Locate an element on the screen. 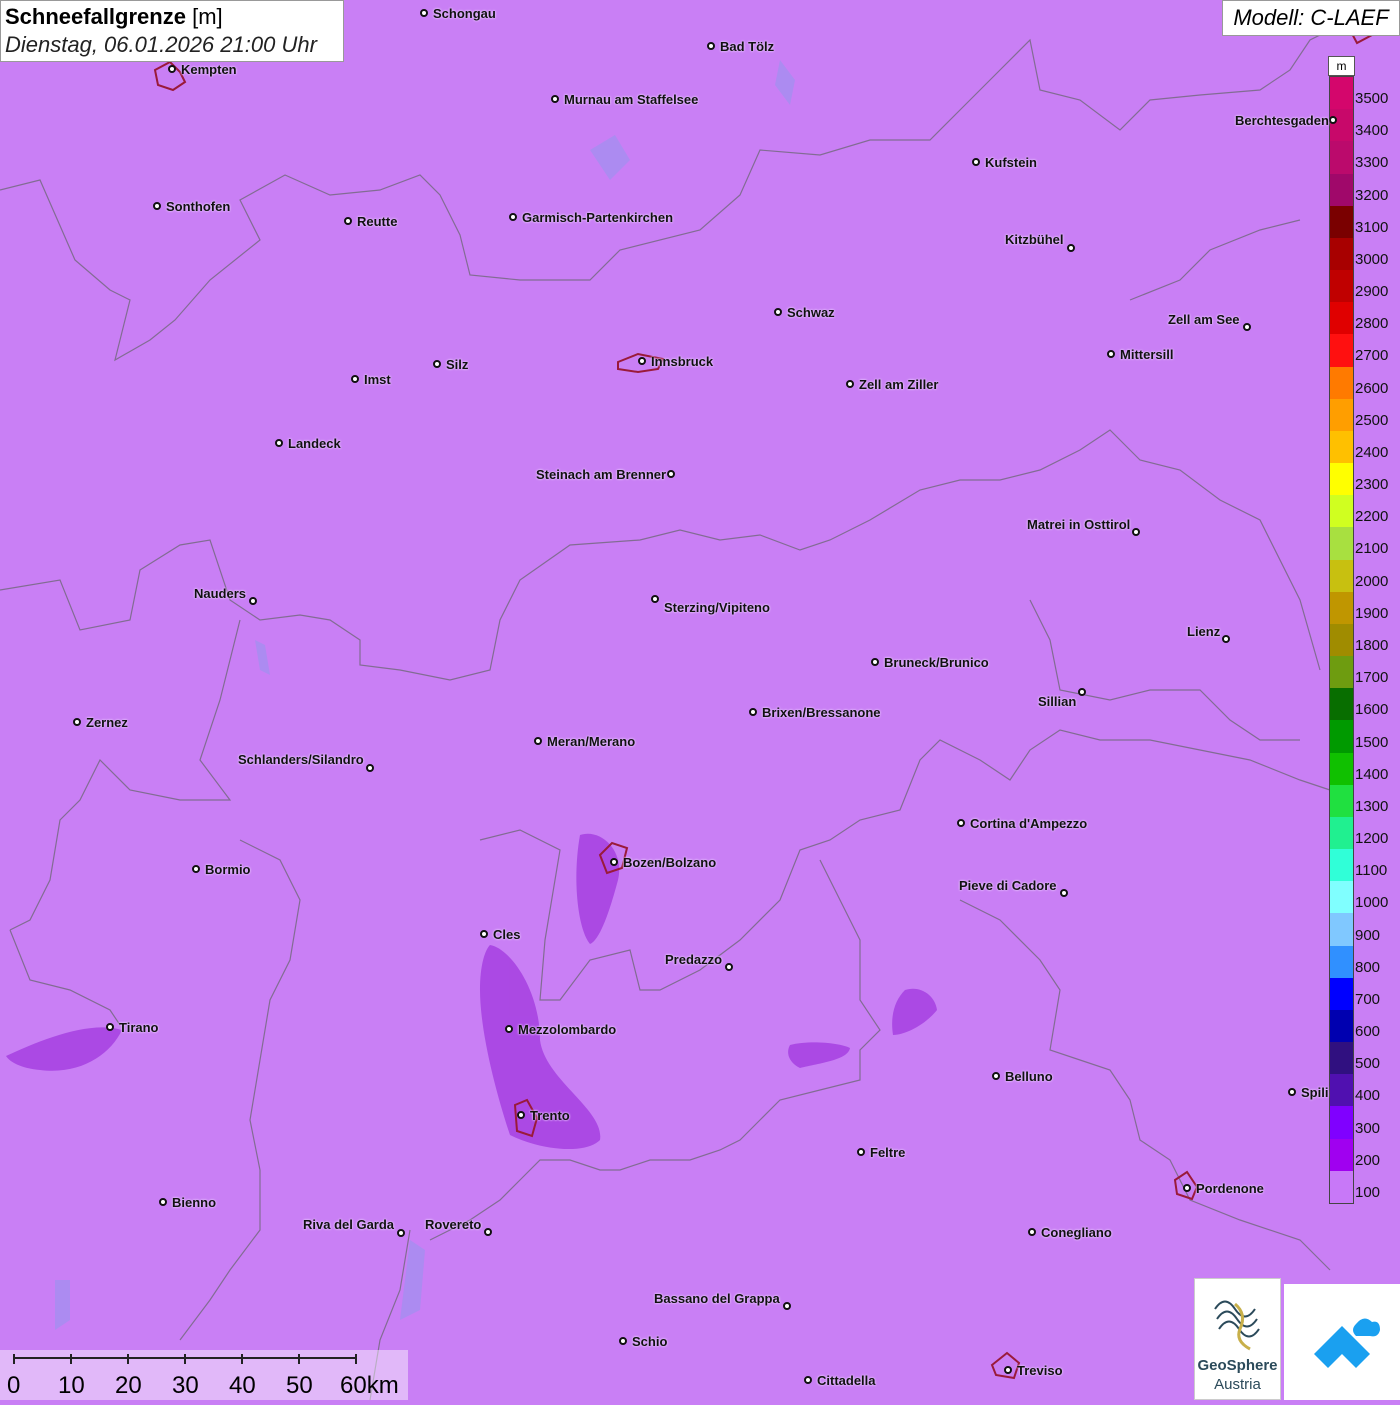  scale-label: 10 is located at coordinates (71, 1385).